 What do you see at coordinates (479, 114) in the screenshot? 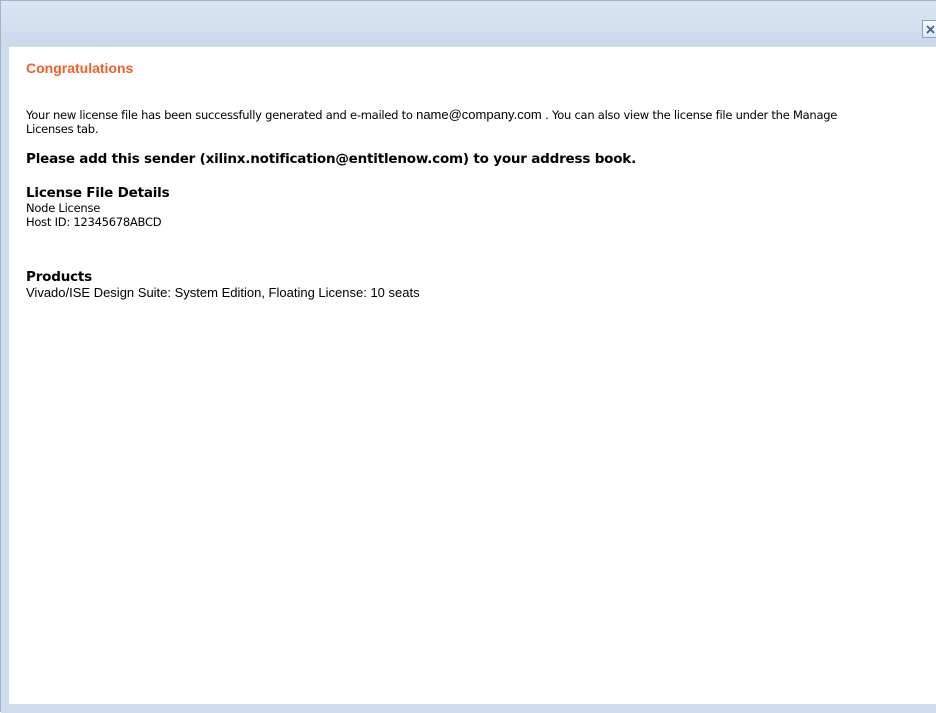
I see `recipient-email: name@company.com` at bounding box center [479, 114].